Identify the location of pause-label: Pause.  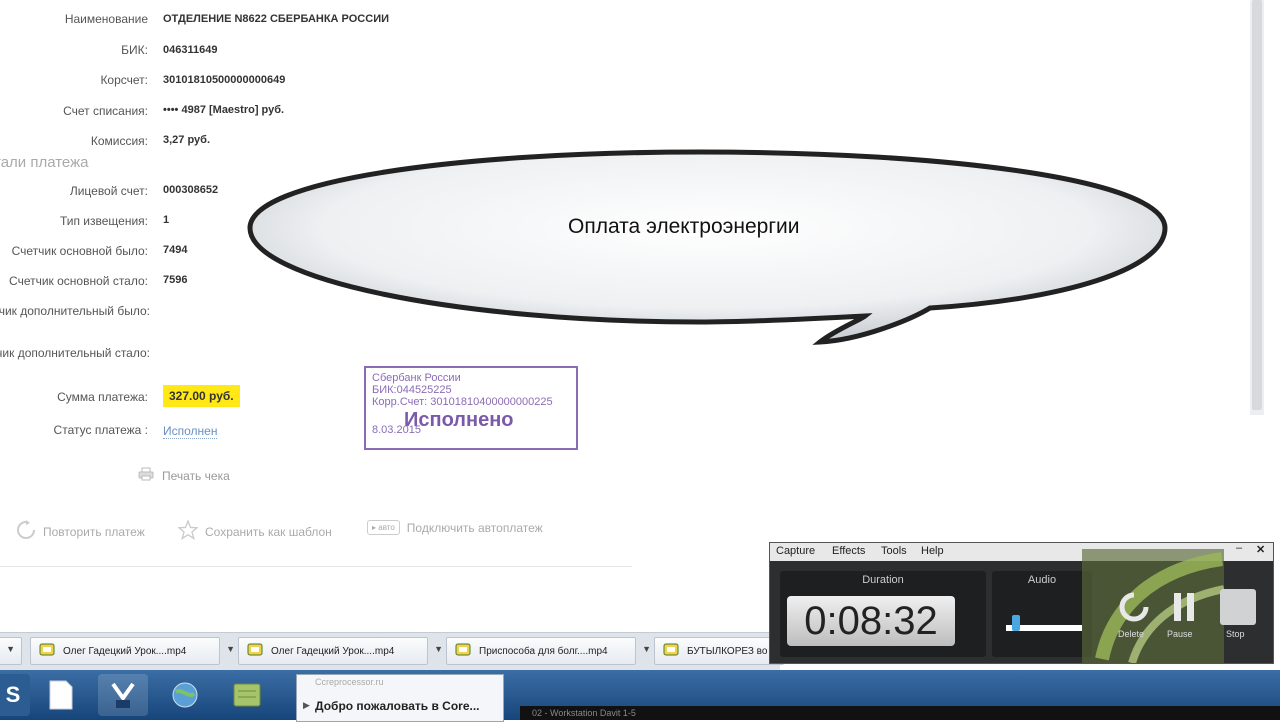
(1180, 634).